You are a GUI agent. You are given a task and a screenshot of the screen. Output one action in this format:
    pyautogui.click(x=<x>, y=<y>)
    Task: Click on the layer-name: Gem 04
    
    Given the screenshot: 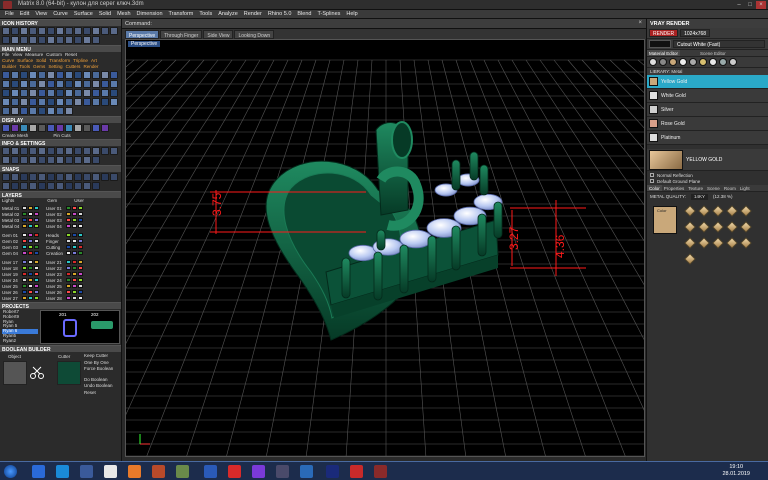 What is the action you would take?
    pyautogui.click(x=11, y=253)
    